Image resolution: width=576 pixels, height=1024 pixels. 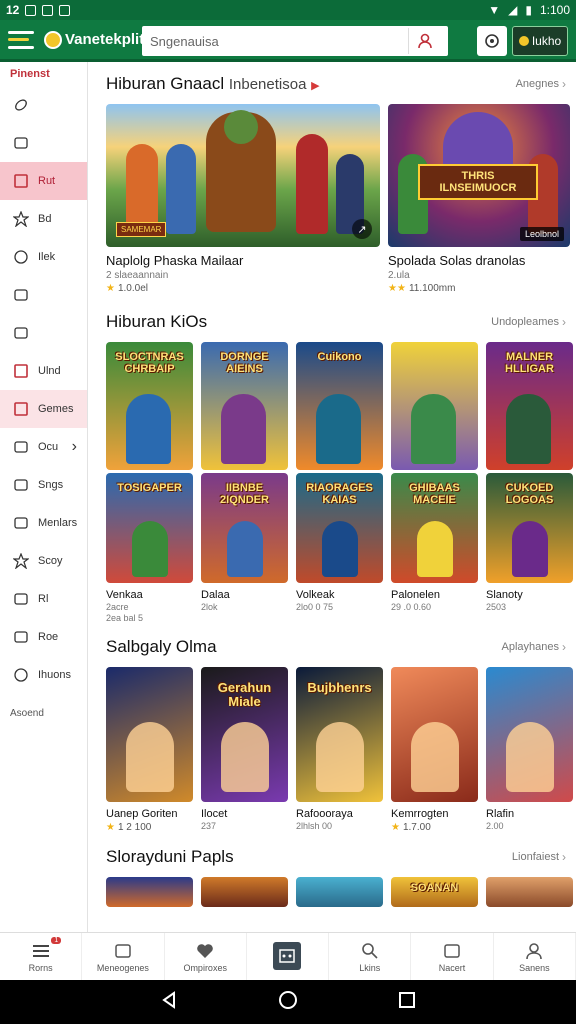 What do you see at coordinates (523, 41) in the screenshot?
I see `coin-icon` at bounding box center [523, 41].